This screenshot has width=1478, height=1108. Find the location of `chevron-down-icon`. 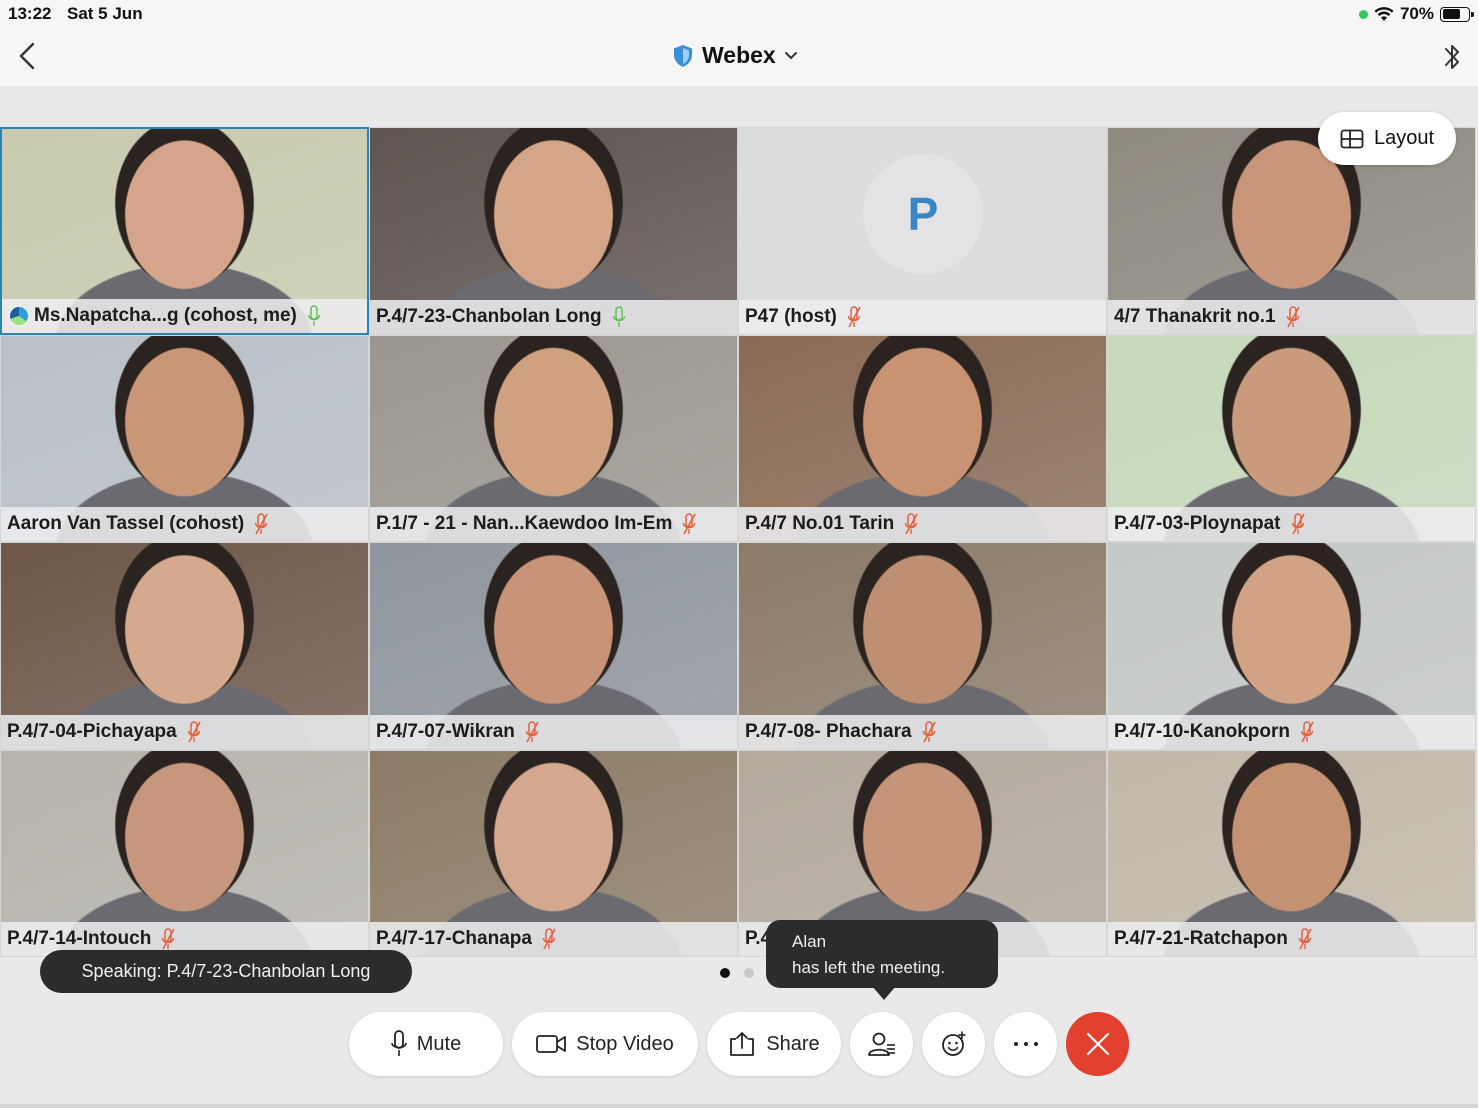

chevron-down-icon is located at coordinates (790, 55).